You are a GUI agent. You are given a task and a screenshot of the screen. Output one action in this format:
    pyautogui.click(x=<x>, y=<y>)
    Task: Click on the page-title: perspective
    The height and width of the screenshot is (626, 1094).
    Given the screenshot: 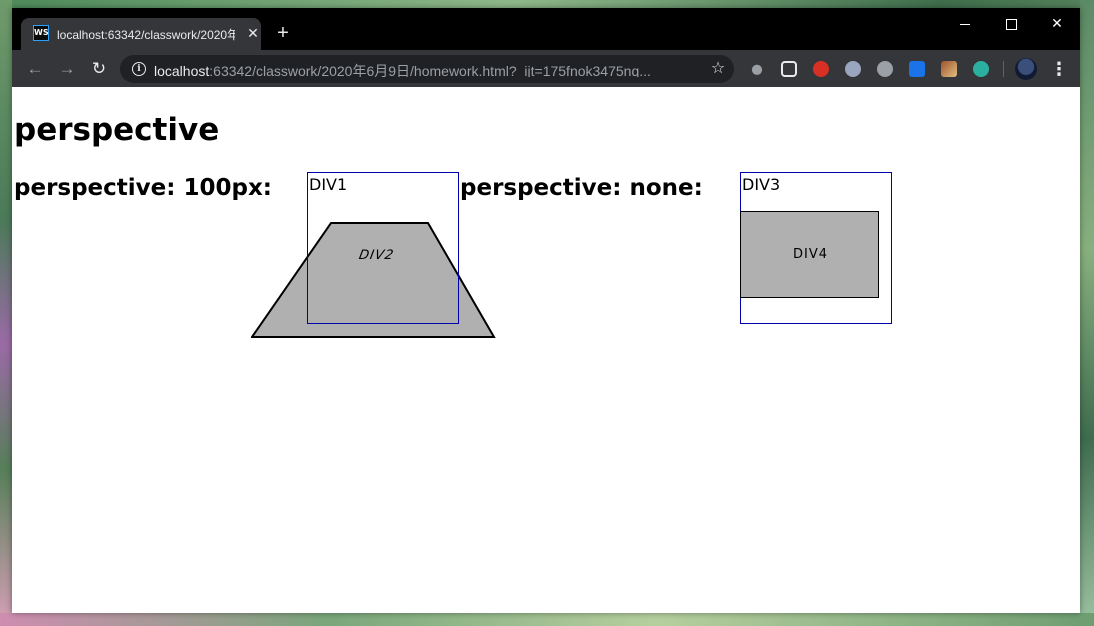 What is the action you would take?
    pyautogui.click(x=117, y=130)
    